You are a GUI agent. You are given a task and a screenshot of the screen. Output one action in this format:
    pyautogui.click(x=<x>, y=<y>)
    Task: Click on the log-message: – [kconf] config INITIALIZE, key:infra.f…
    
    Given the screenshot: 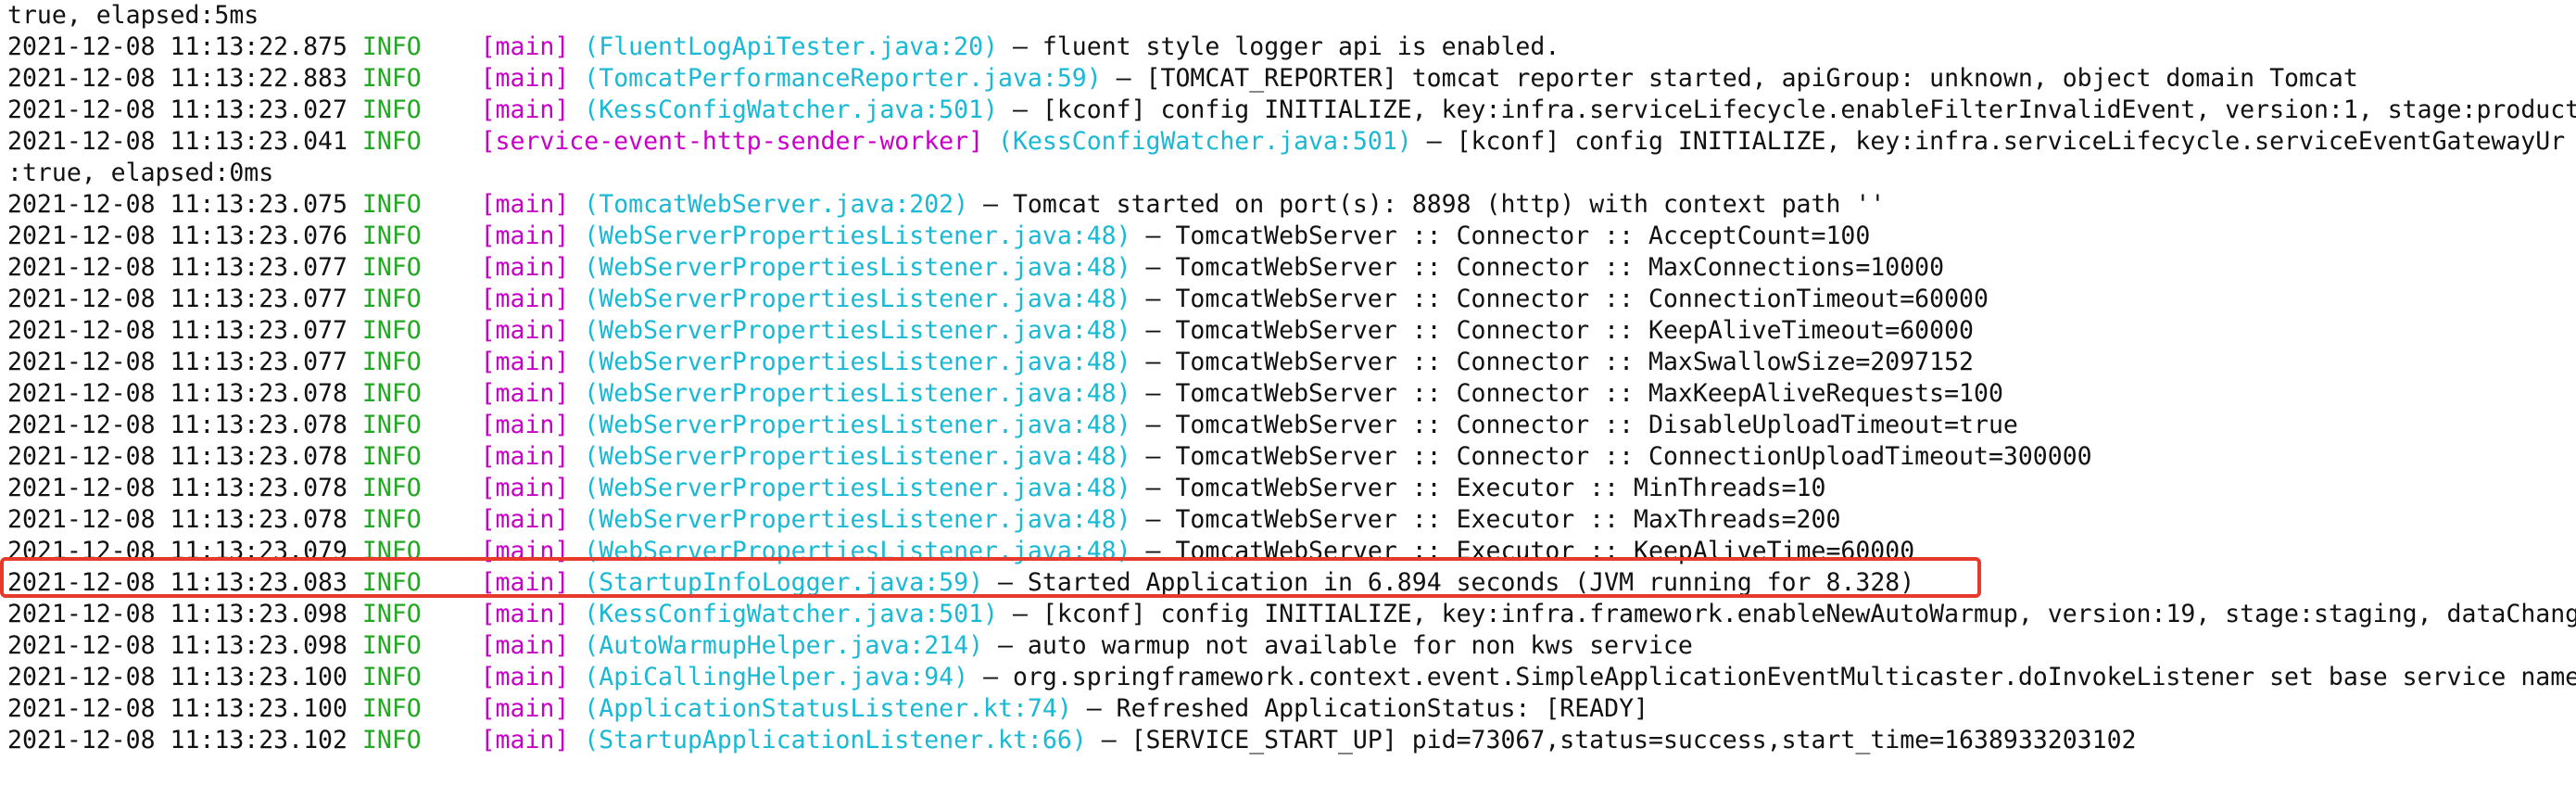 What is the action you would take?
    pyautogui.click(x=1787, y=614)
    